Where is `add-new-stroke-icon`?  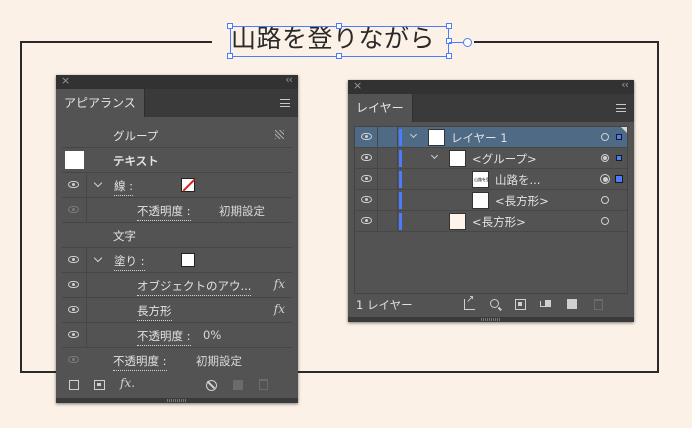
add-new-stroke-icon is located at coordinates (74, 385).